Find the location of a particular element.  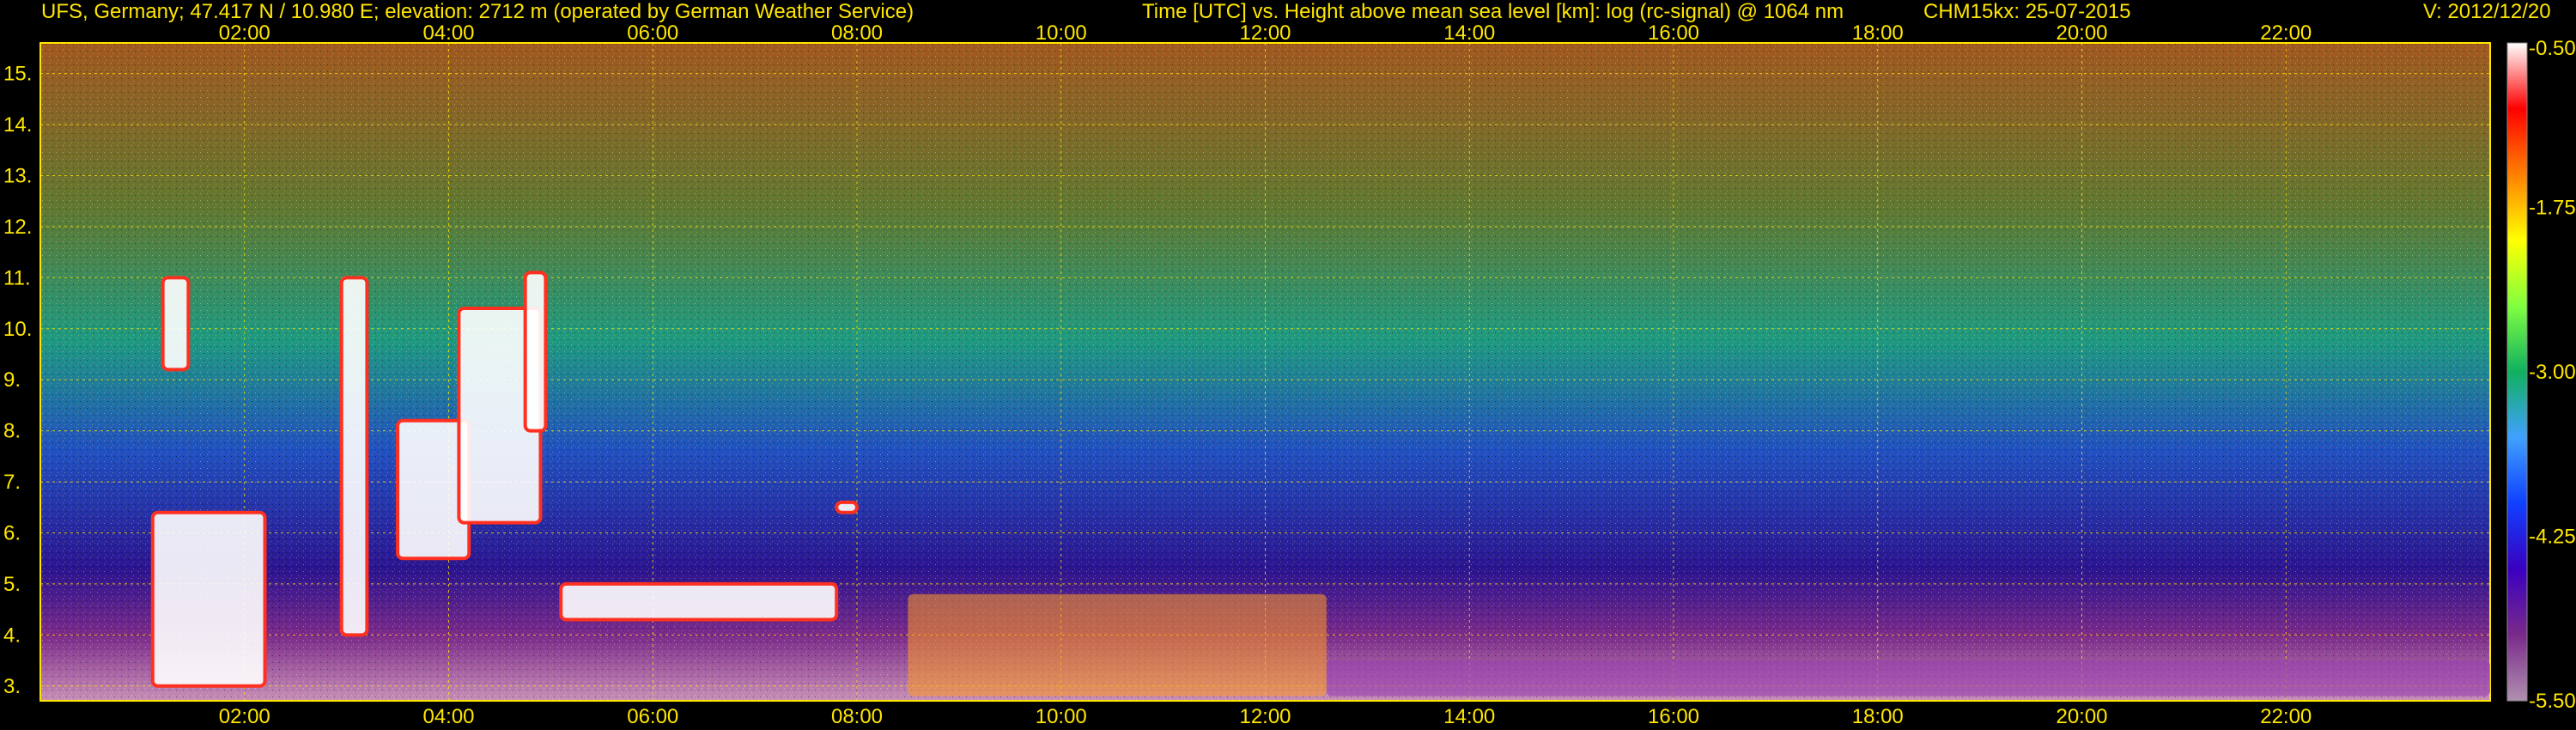

x-tick-bottom-label: 10:00 is located at coordinates (1061, 716).